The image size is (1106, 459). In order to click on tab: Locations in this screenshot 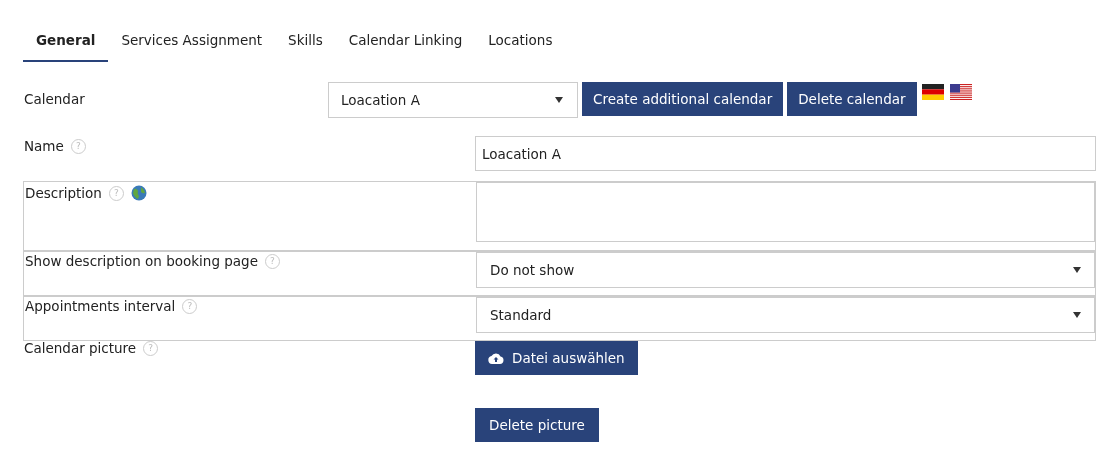, I will do `click(520, 45)`.